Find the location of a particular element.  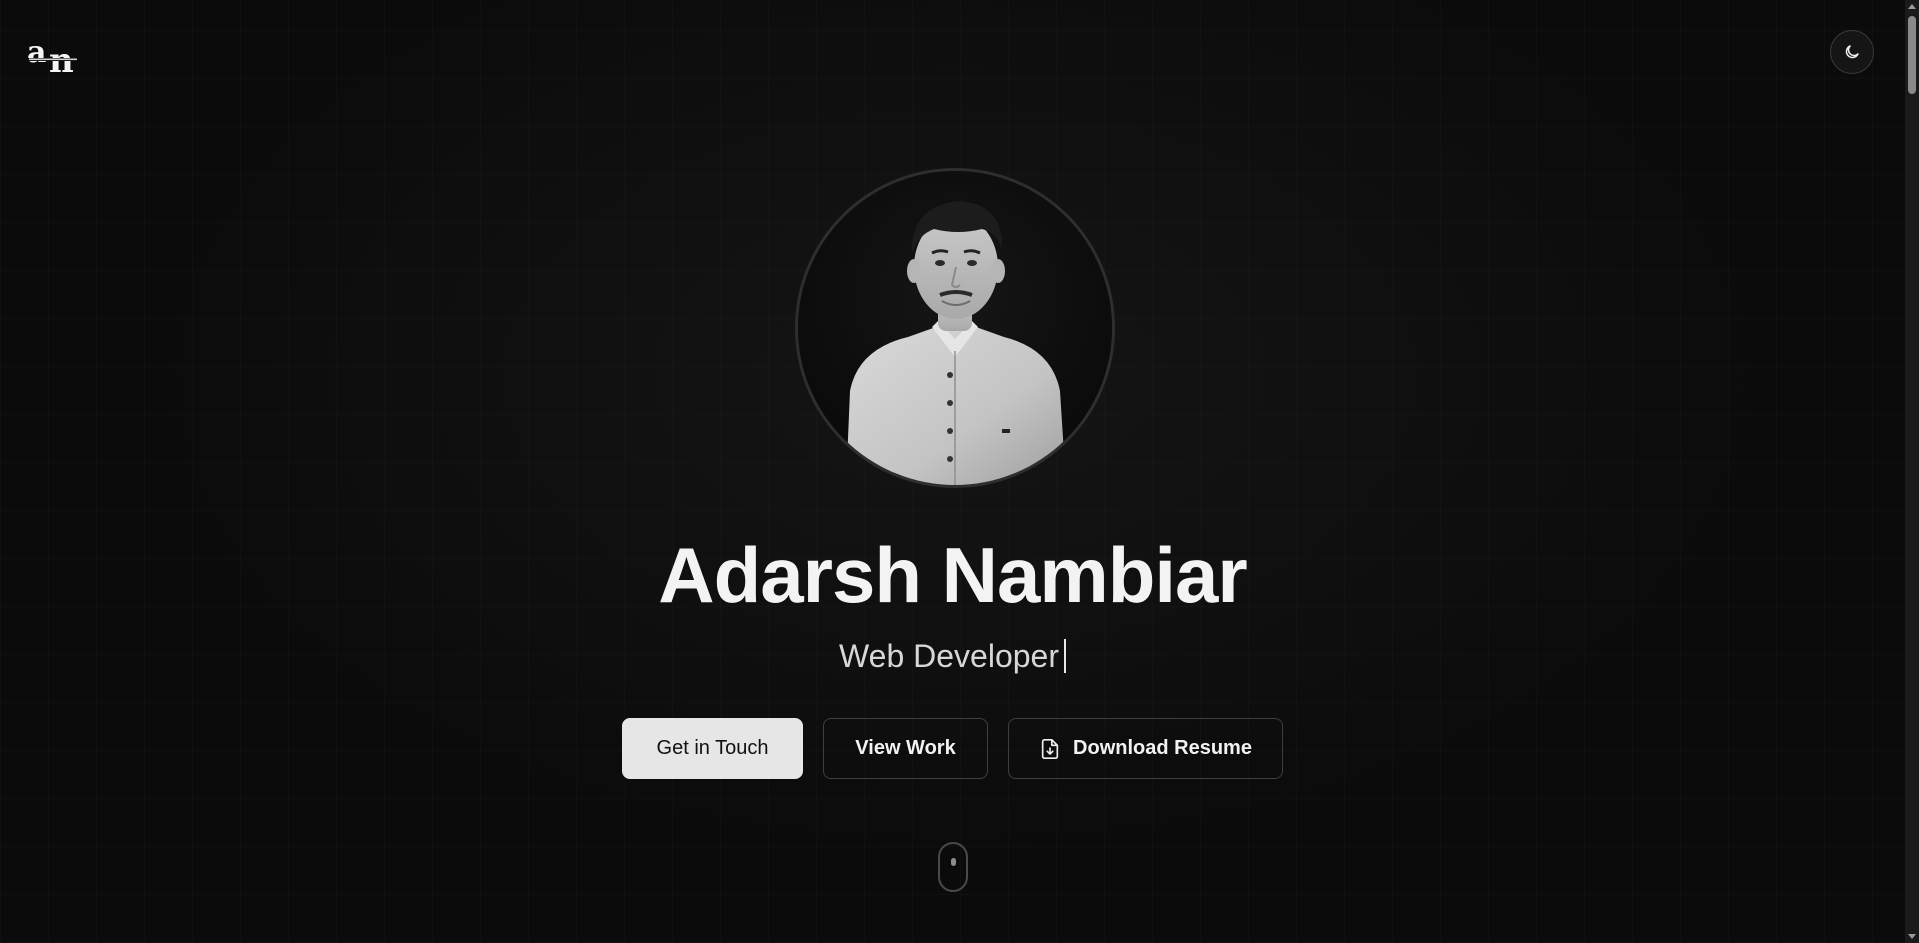

page-scrollbar is located at coordinates (1912, 471).